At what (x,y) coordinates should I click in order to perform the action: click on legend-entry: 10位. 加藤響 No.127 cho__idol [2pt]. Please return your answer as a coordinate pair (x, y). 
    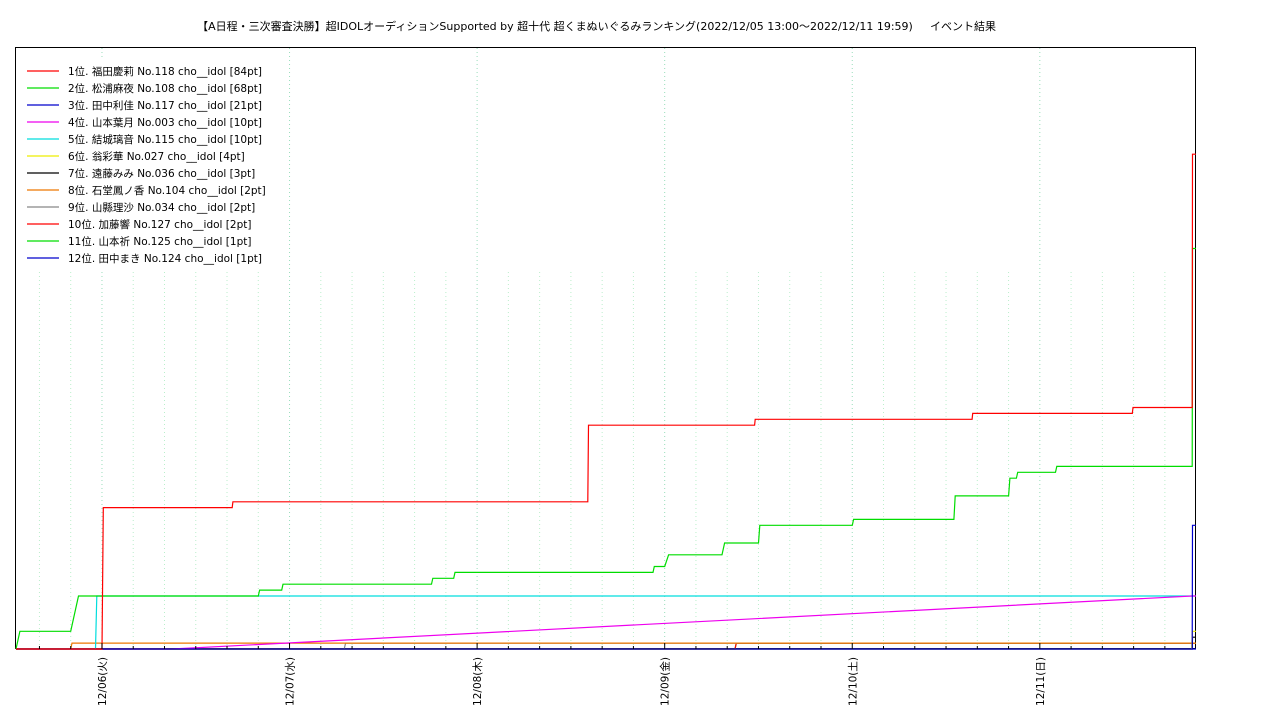
    Looking at the image, I should click on (159, 224).